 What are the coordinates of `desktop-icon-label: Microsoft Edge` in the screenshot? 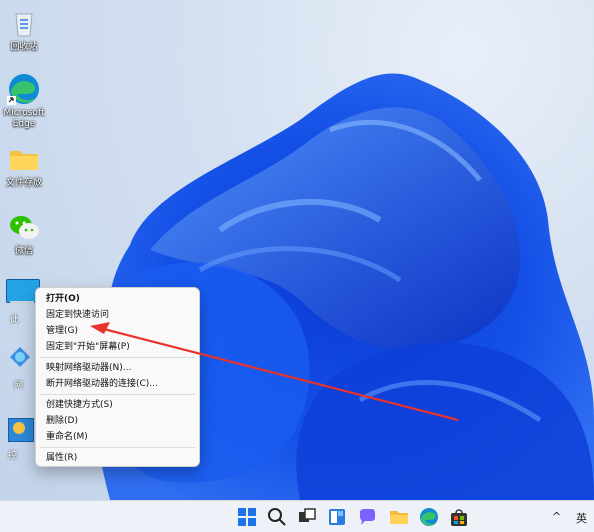 It's located at (24, 118).